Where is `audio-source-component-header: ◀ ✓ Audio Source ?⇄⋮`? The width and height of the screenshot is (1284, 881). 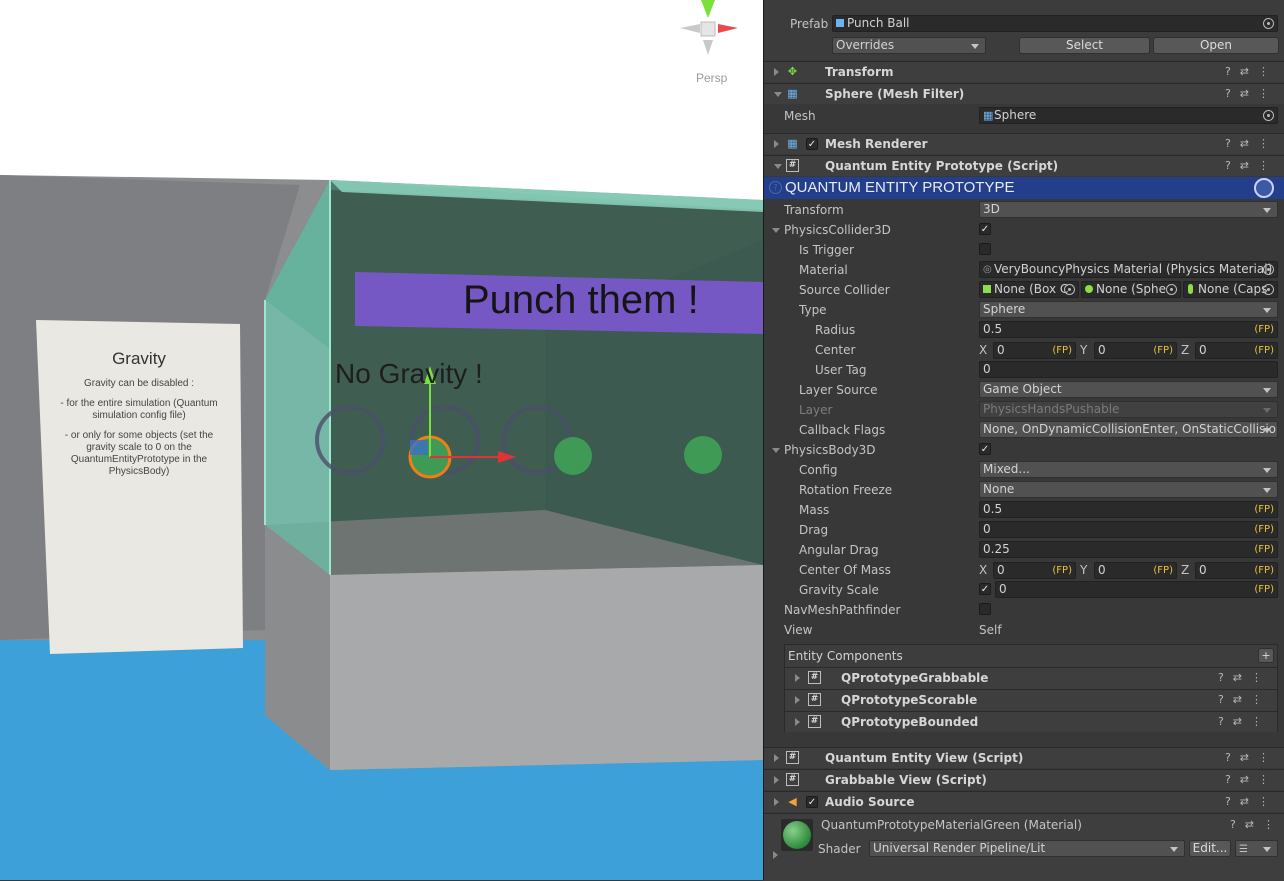
audio-source-component-header: ◀ ✓ Audio Source ?⇄⋮ is located at coordinates (1024, 801).